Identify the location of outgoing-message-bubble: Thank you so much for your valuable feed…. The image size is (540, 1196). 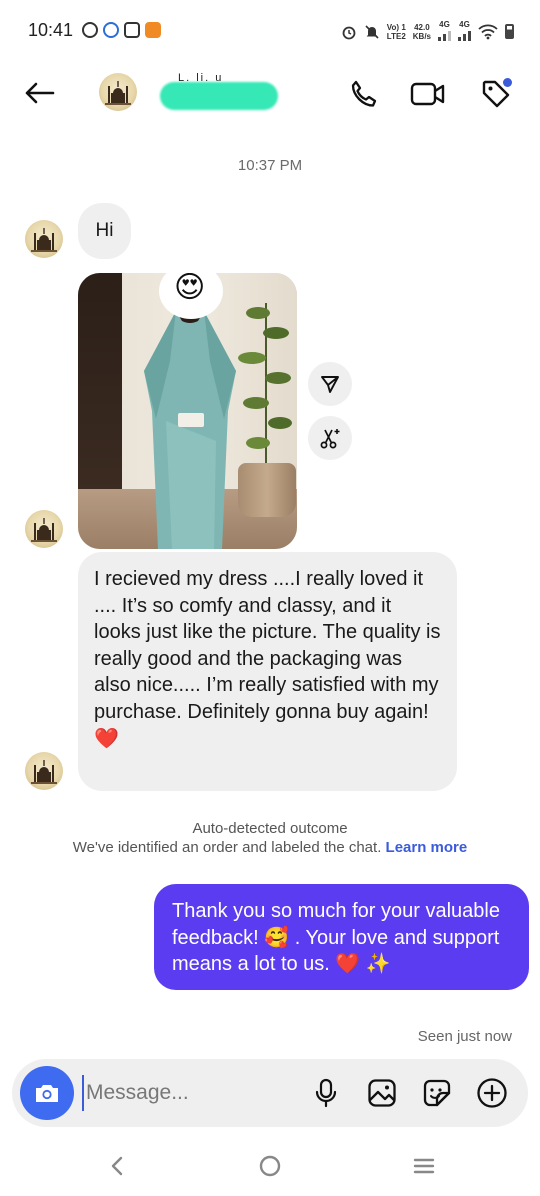
(341, 937).